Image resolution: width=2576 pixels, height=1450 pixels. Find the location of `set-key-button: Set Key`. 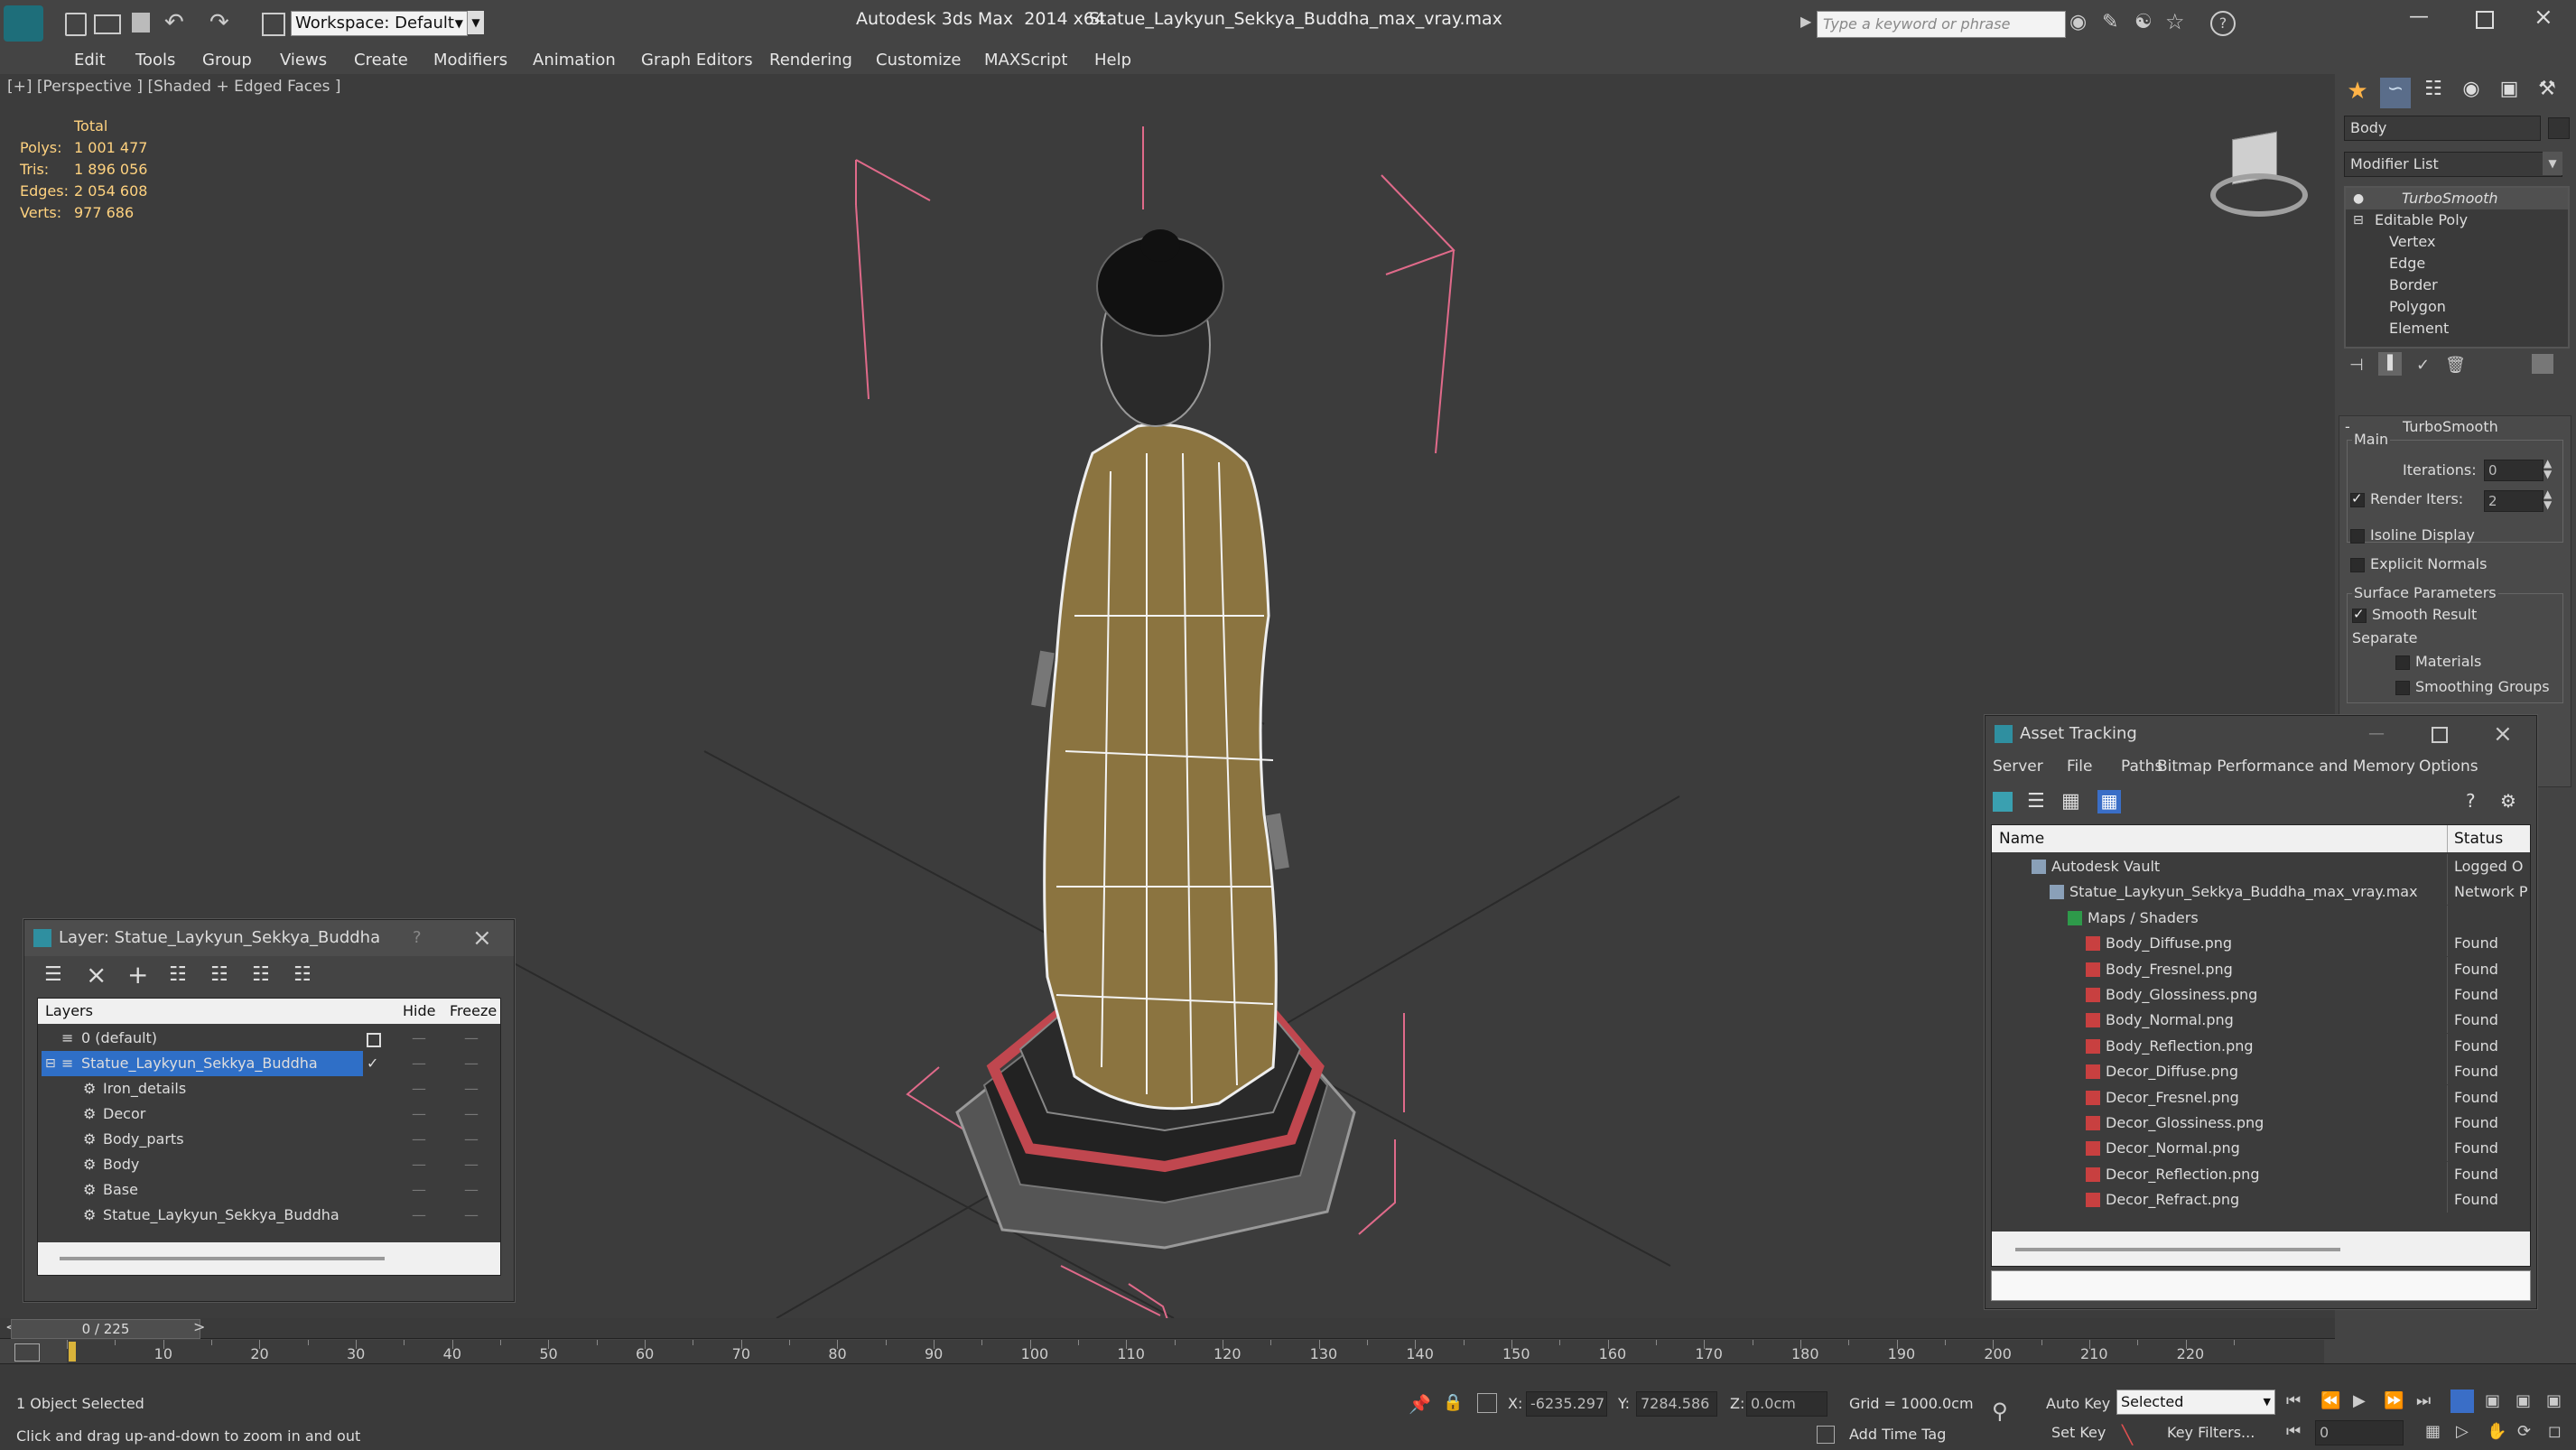

set-key-button: Set Key is located at coordinates (2078, 1432).